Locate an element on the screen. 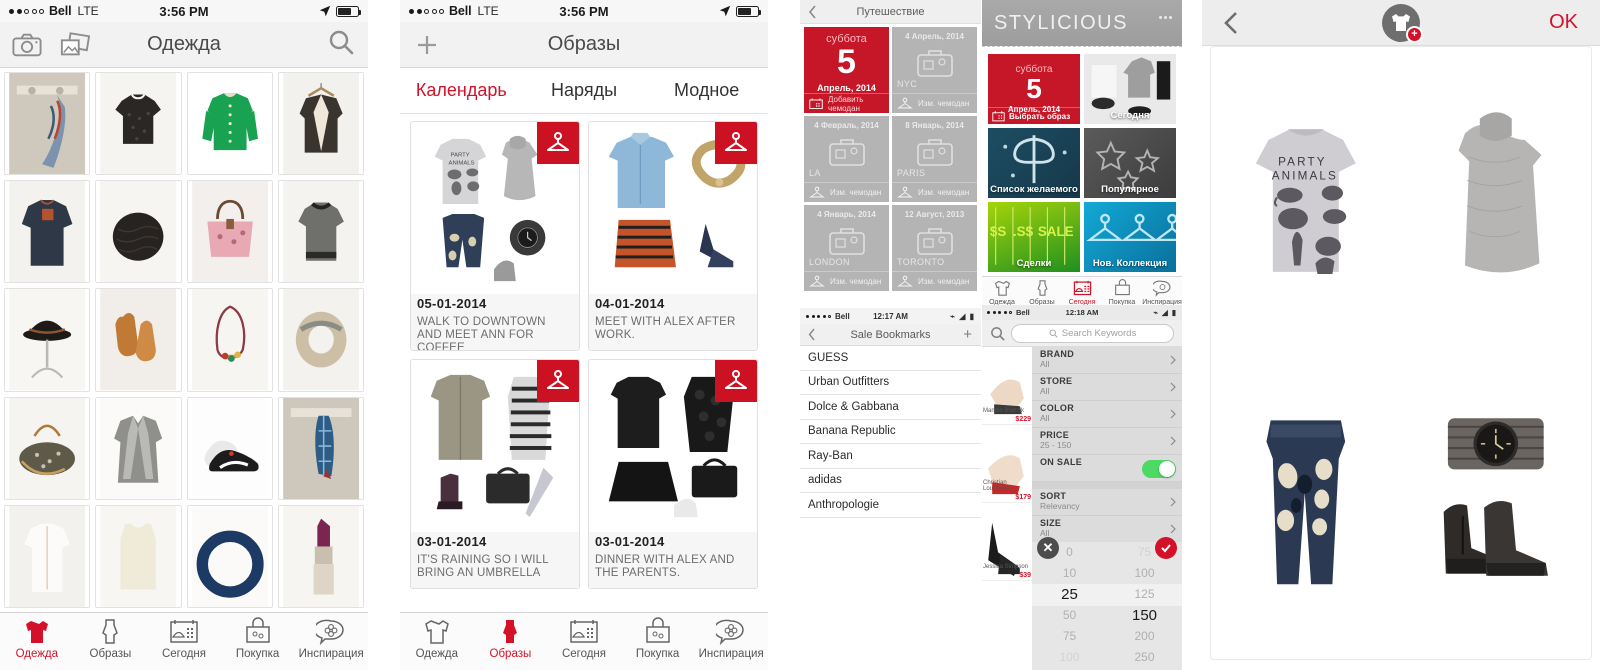 Image resolution: width=1600 pixels, height=670 pixels. tile-popular: Популярное is located at coordinates (1130, 163).